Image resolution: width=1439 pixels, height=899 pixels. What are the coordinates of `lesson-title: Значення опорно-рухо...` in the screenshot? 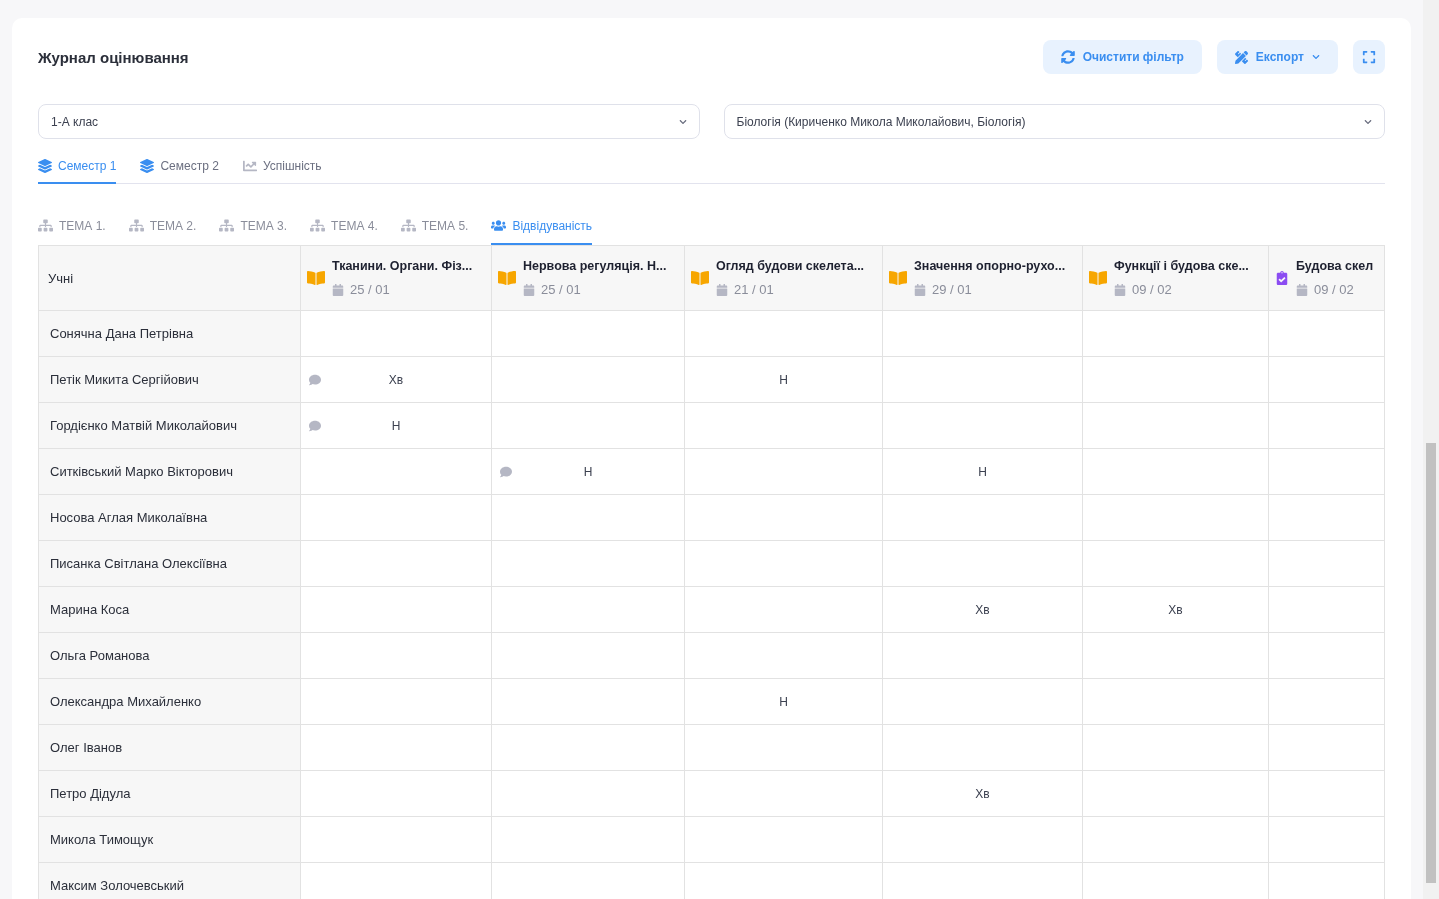 It's located at (990, 266).